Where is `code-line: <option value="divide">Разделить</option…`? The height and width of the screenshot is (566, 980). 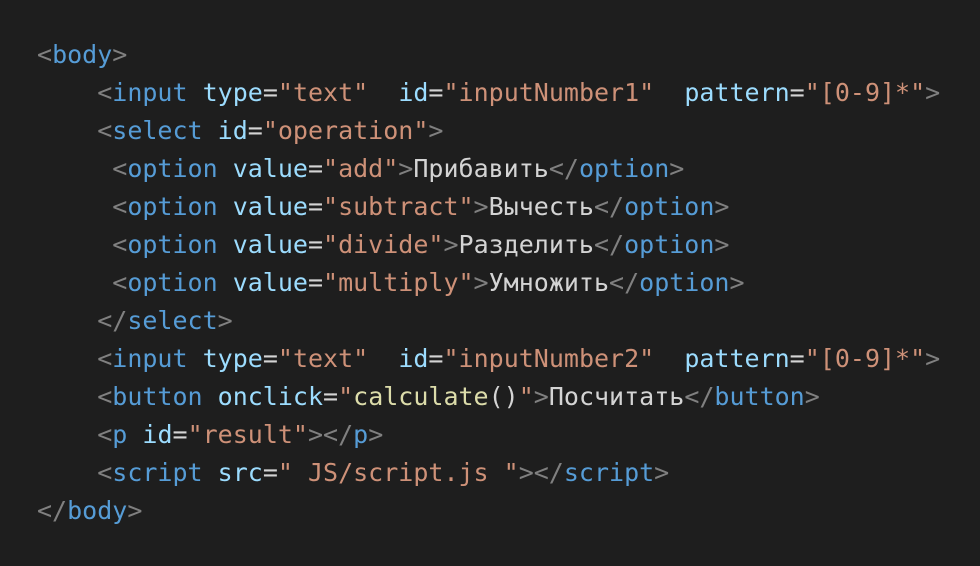
code-line: <option value="divide">Разделить</option… is located at coordinates (488, 245).